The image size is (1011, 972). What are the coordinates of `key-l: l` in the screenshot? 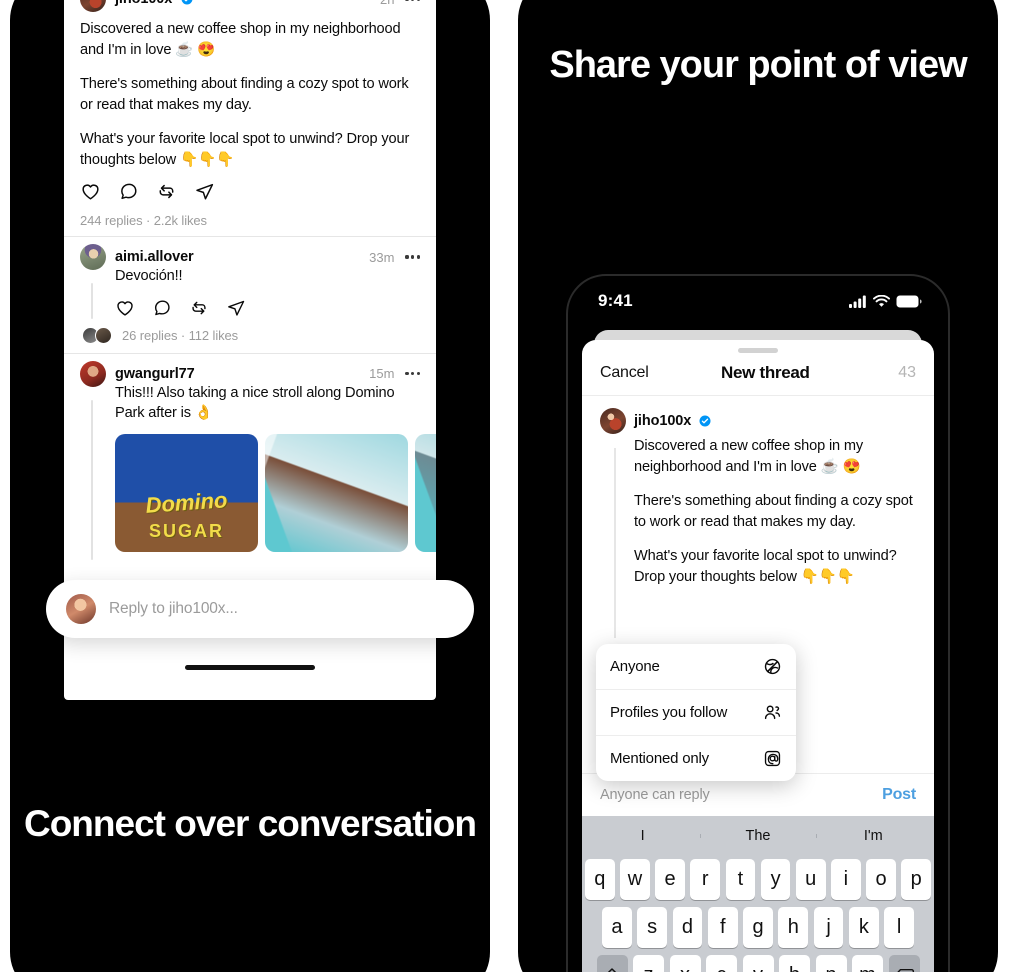 It's located at (899, 927).